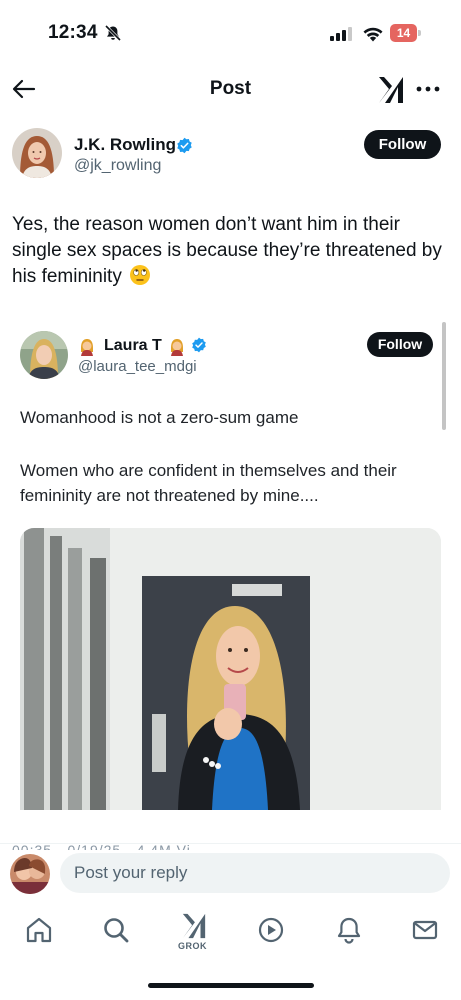 The height and width of the screenshot is (1000, 461). Describe the element at coordinates (39, 930) in the screenshot. I see `home-icon` at that location.